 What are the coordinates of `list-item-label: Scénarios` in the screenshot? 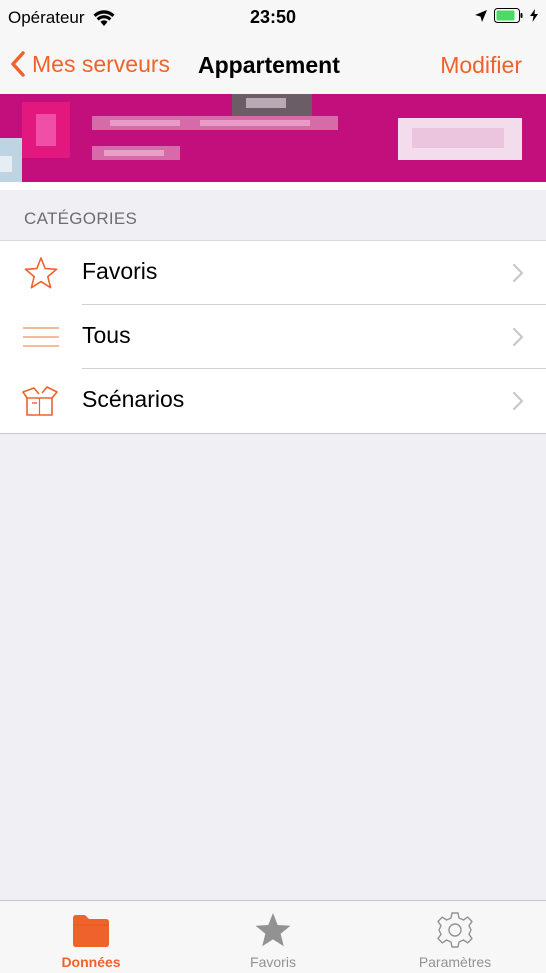 It's located at (133, 399).